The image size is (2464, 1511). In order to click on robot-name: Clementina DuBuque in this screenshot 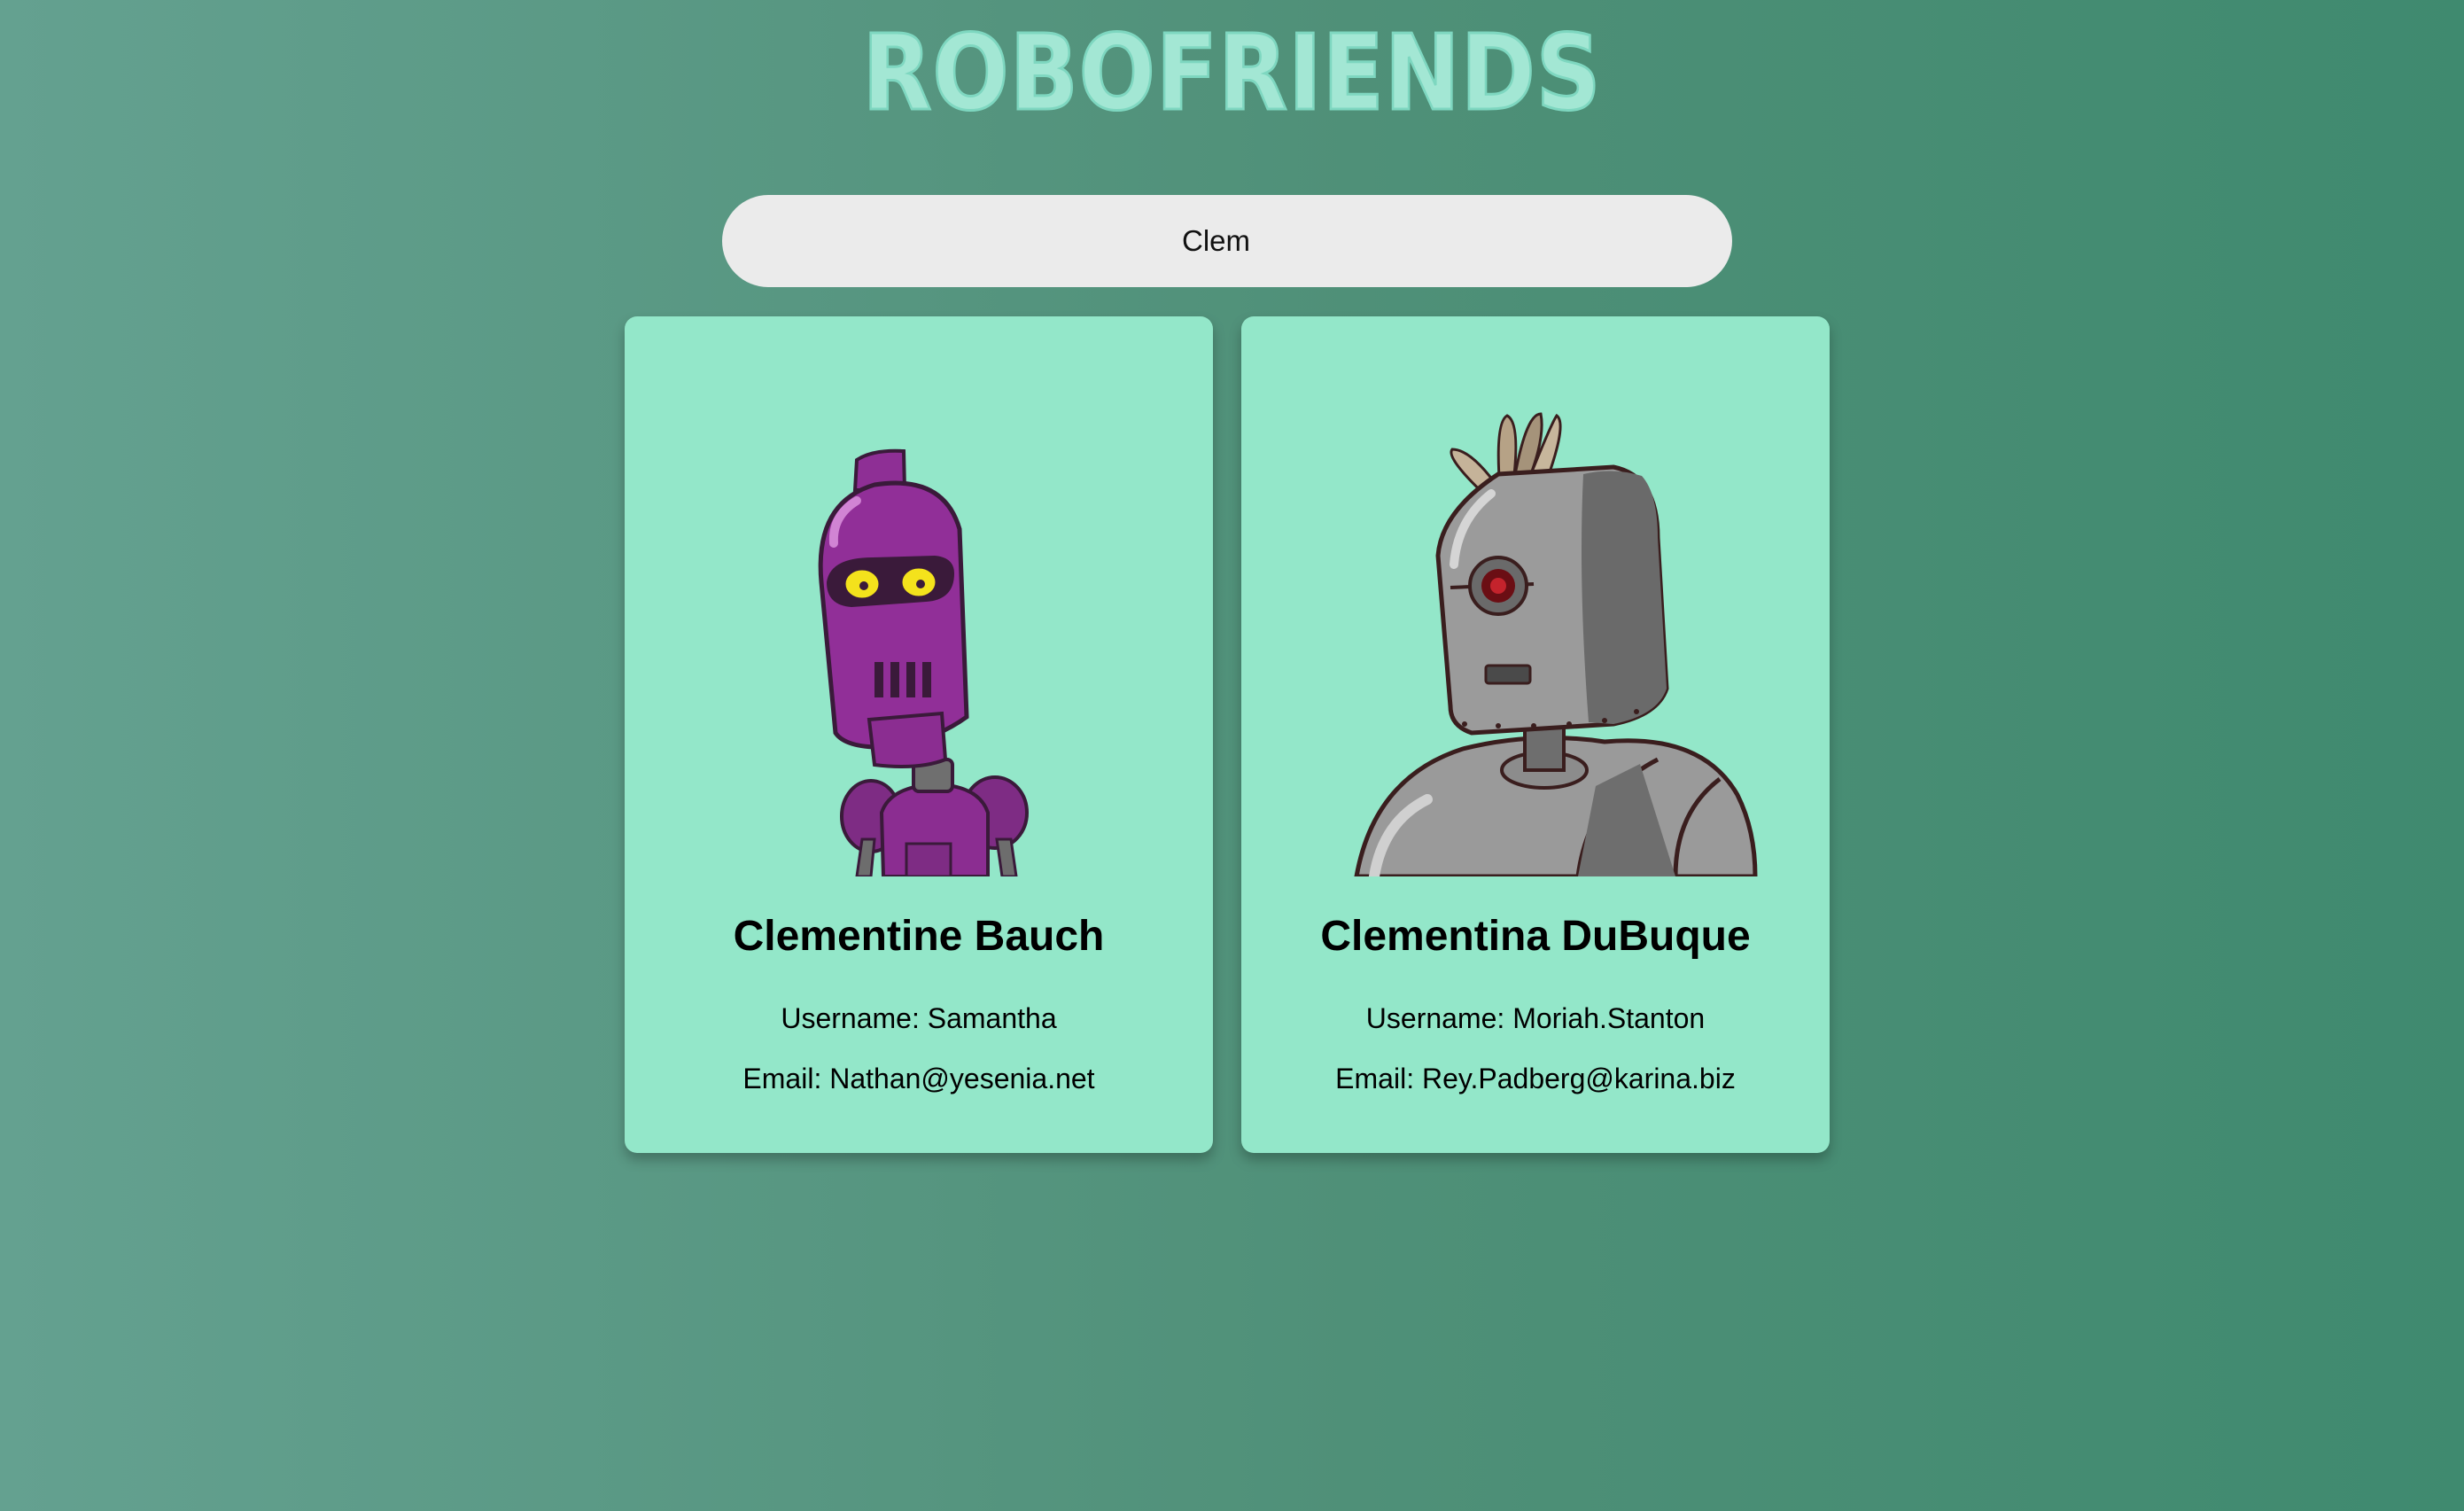, I will do `click(1535, 936)`.